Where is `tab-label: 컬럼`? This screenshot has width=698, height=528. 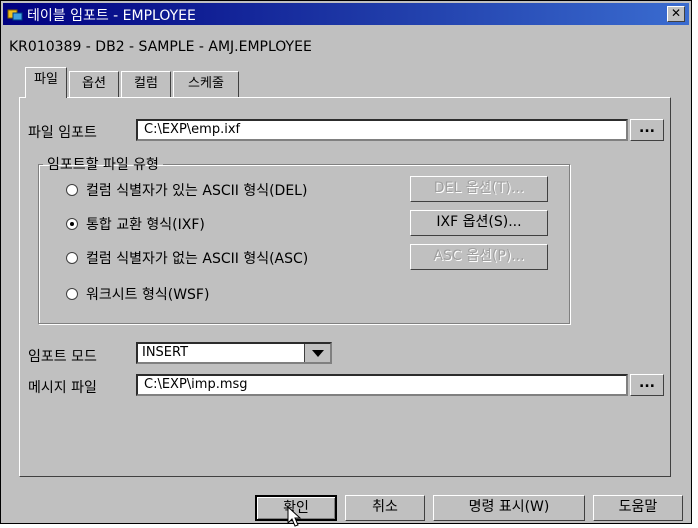
tab-label: 컬럼 is located at coordinates (146, 83).